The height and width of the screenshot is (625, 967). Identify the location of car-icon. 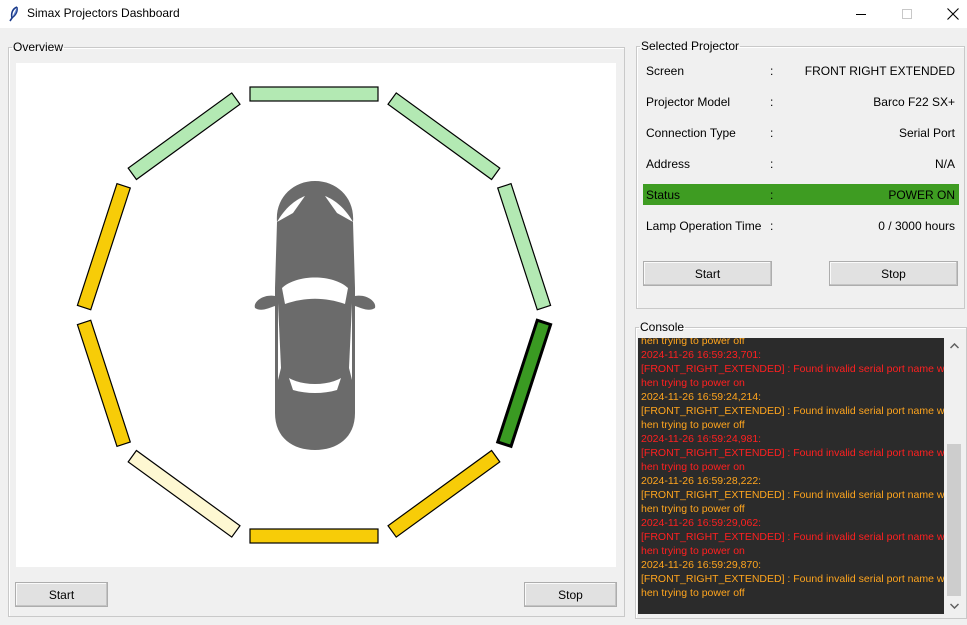
(315, 315).